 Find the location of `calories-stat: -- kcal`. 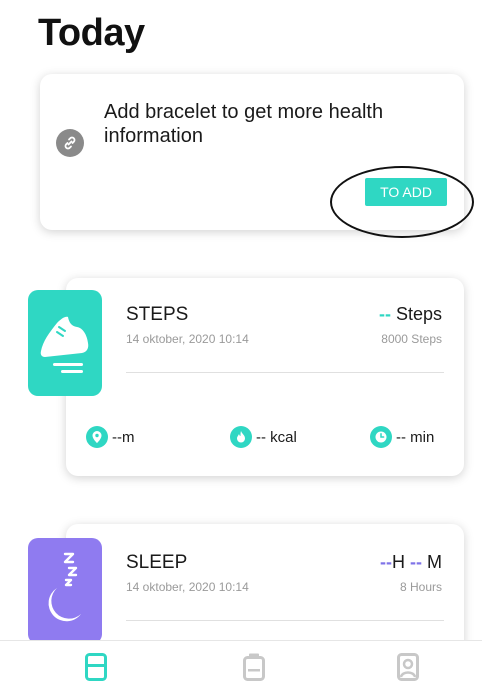

calories-stat: -- kcal is located at coordinates (263, 437).